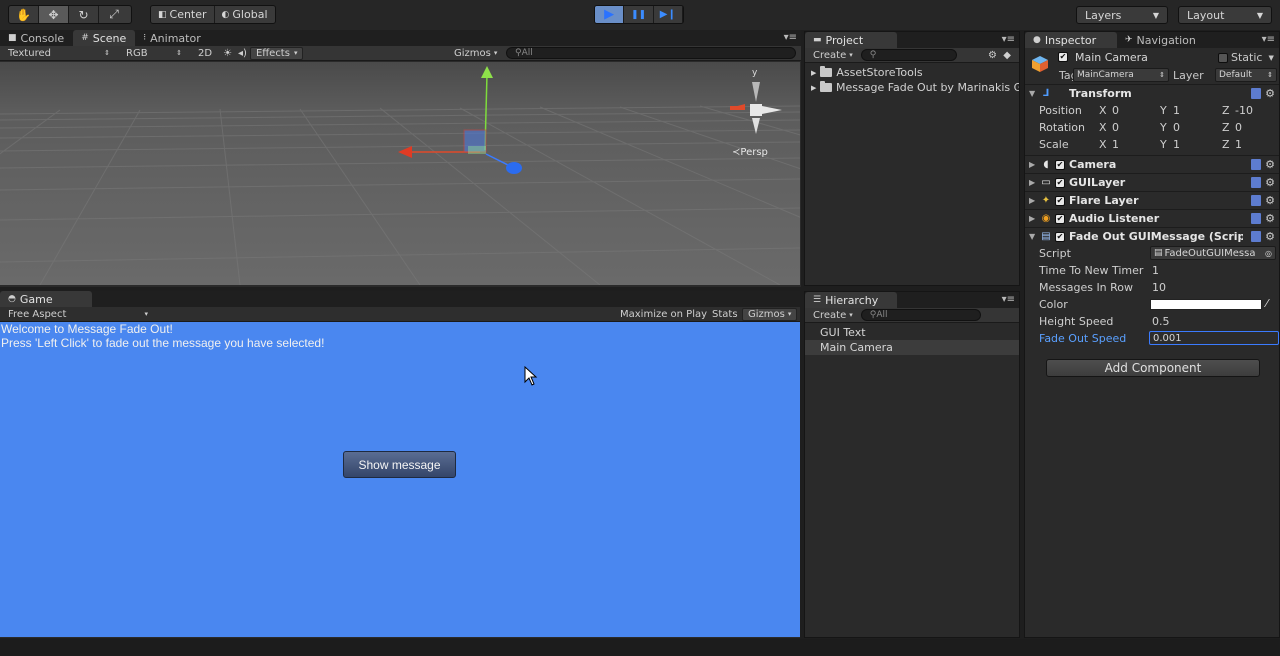  I want to click on fade-out-speed-field: 0.001, so click(1214, 338).